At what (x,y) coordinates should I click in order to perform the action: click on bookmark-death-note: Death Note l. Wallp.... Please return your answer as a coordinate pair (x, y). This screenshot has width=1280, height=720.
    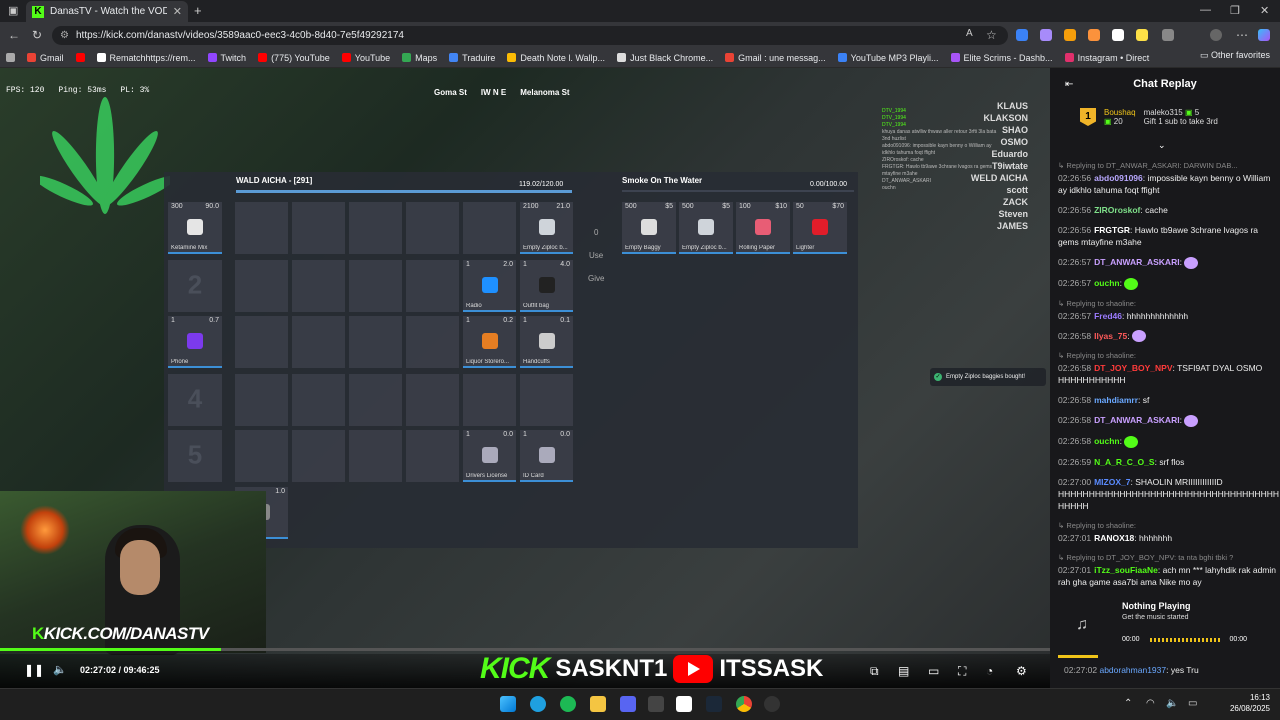
    Looking at the image, I should click on (556, 58).